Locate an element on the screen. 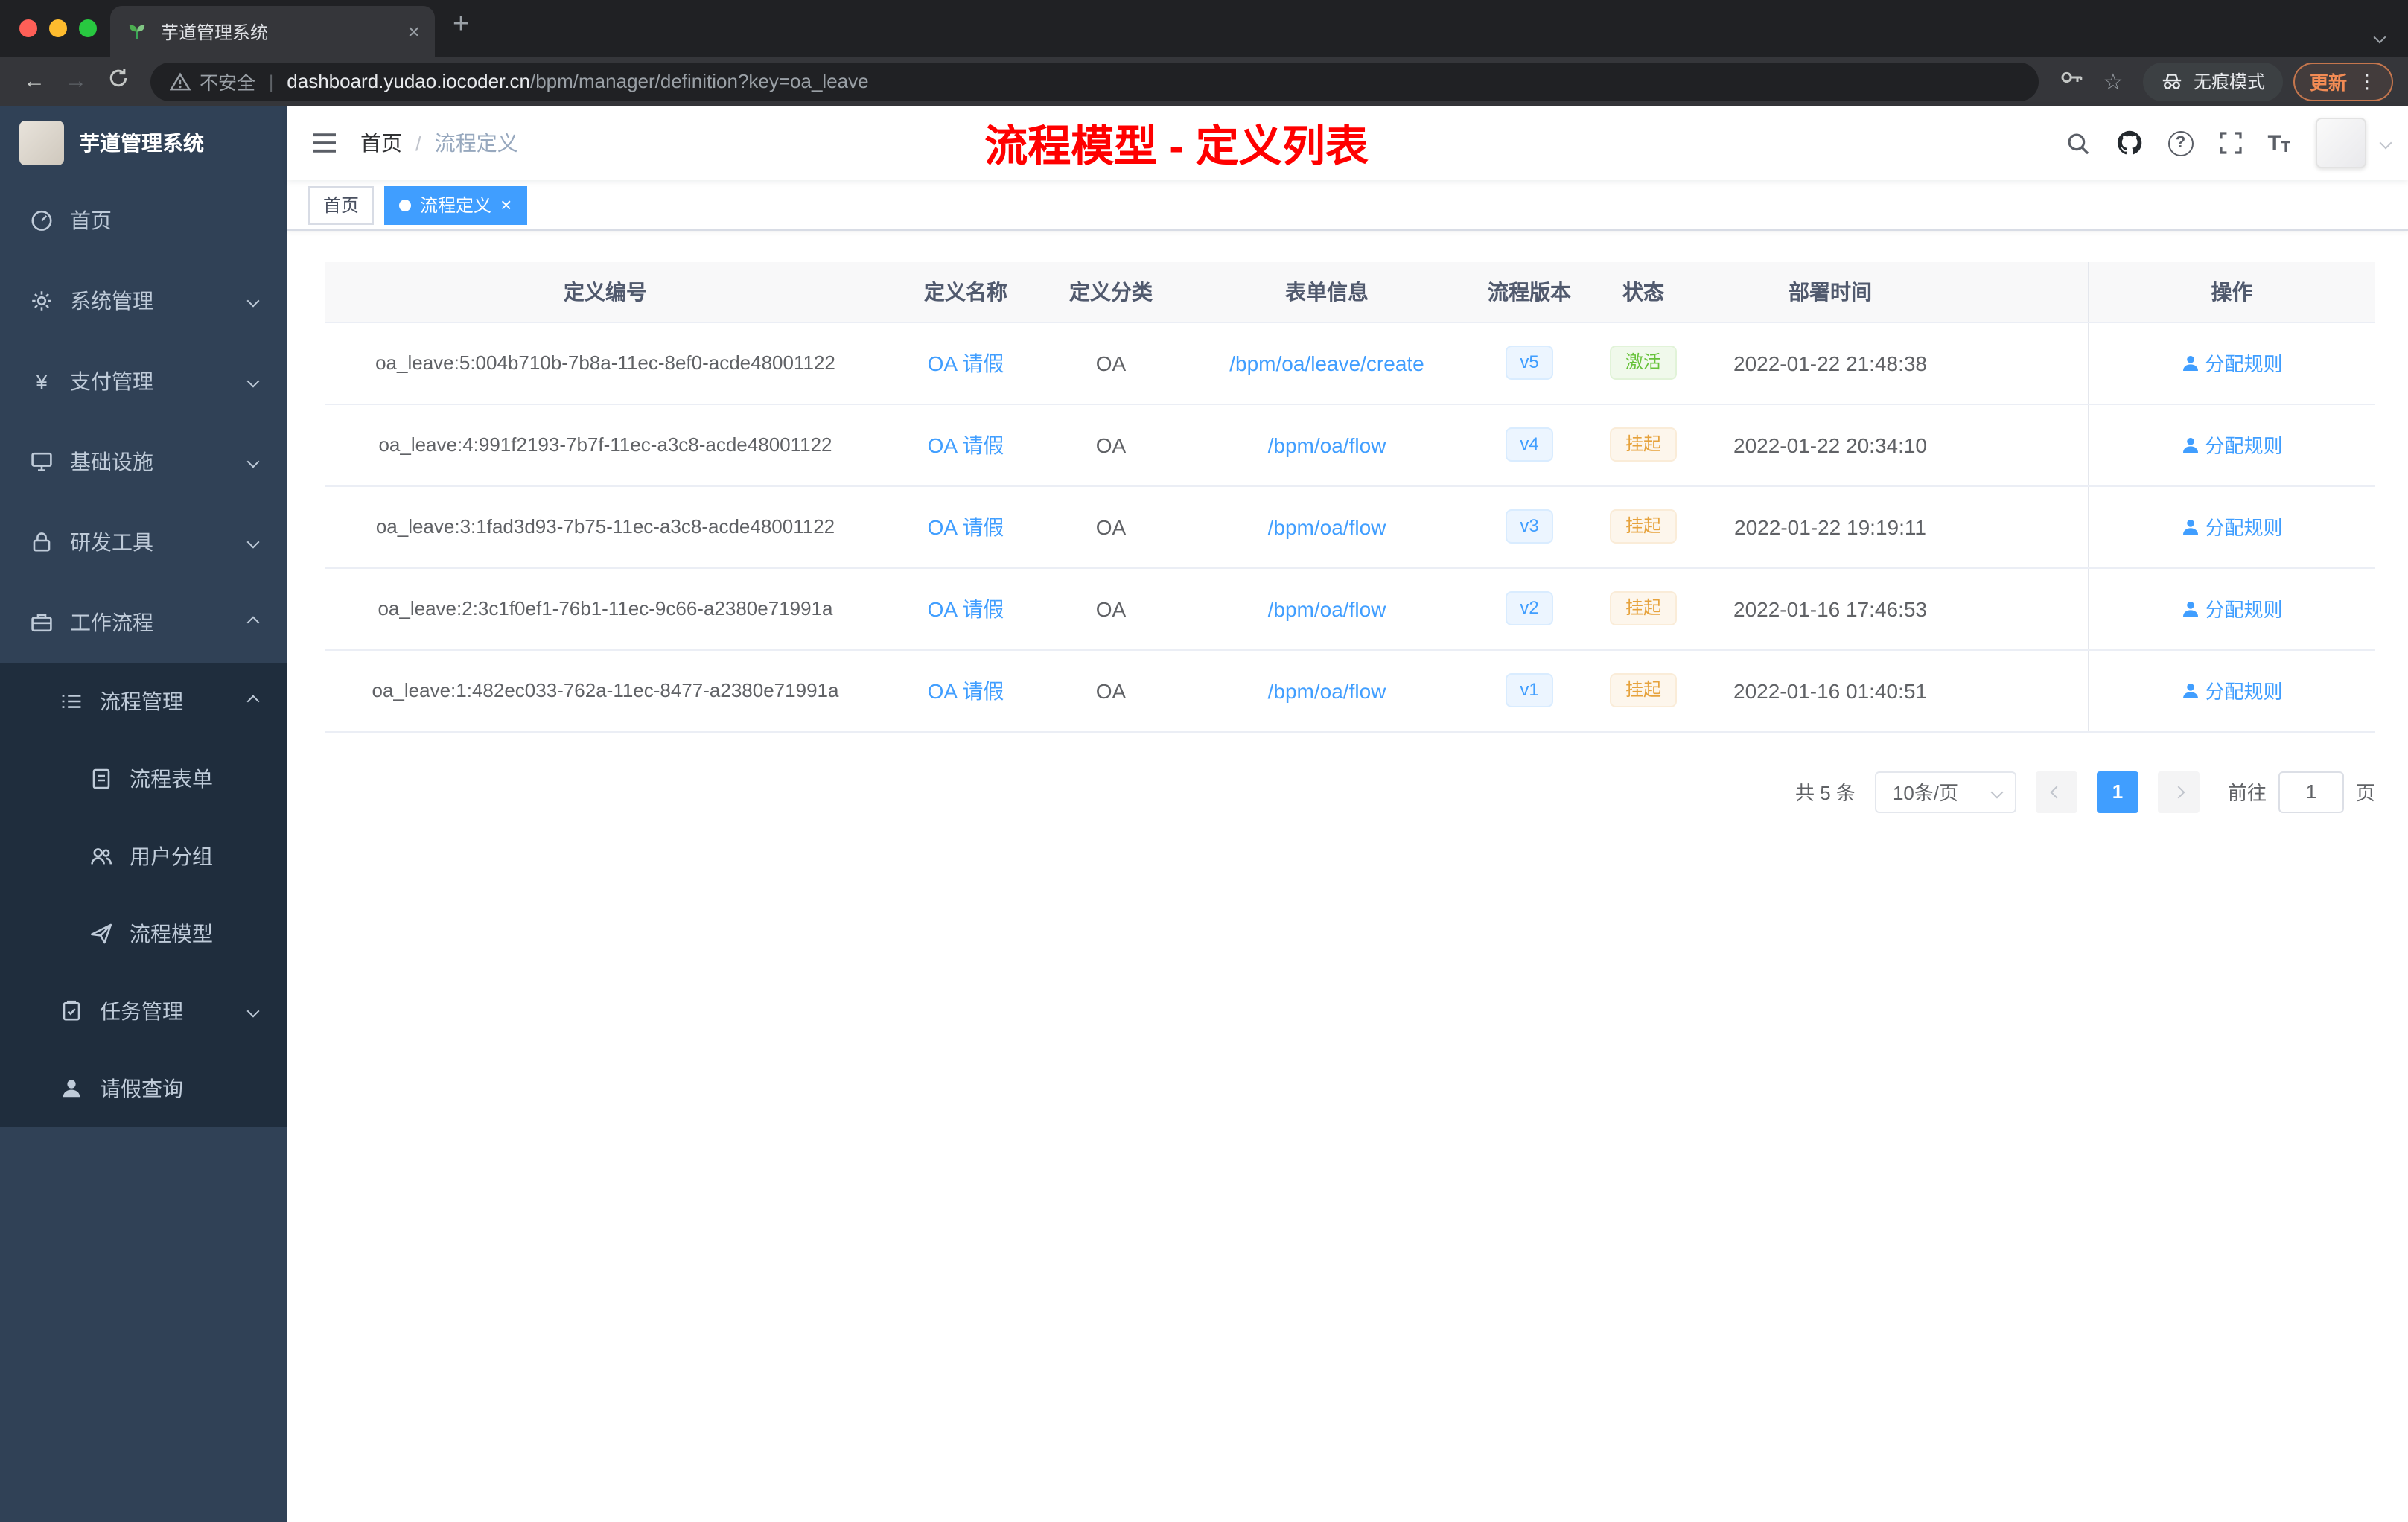 The height and width of the screenshot is (1522, 2408). page-number-current: 1 is located at coordinates (2117, 791).